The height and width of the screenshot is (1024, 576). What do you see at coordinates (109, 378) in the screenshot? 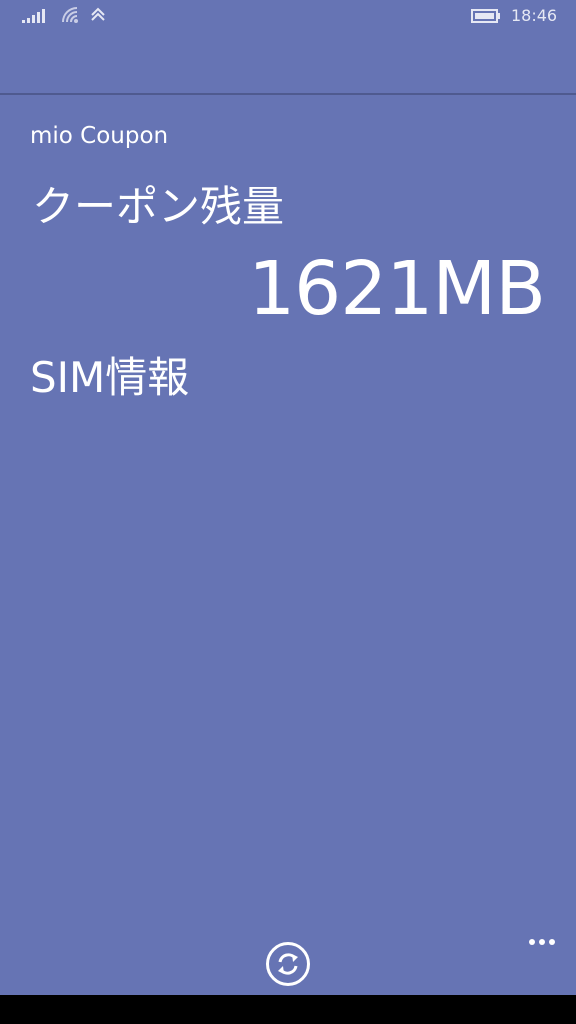
I see `sim-info-heading: SIM情報` at bounding box center [109, 378].